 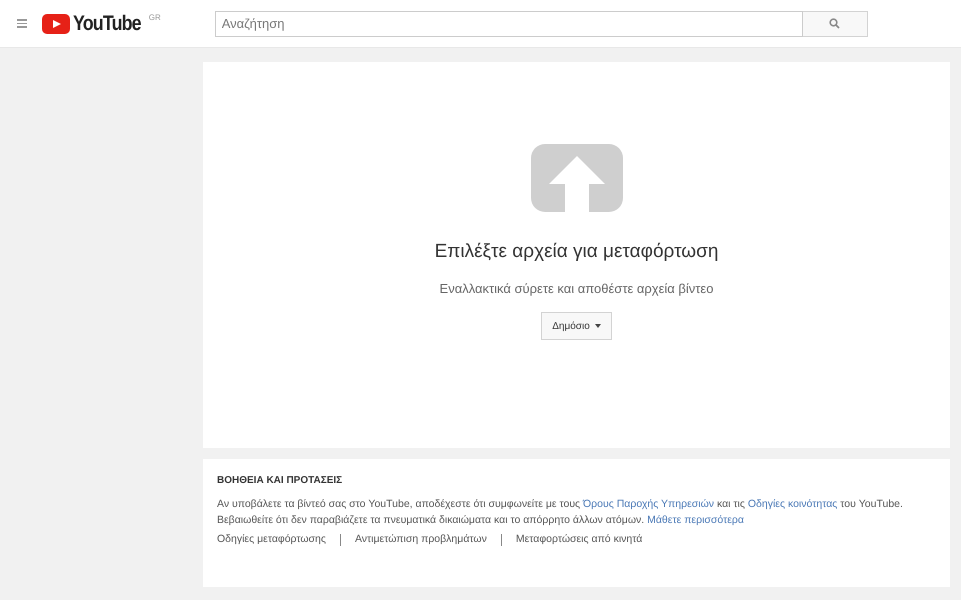 I want to click on footer-link: Μεταφορτώσεις από κινητά, so click(x=579, y=540).